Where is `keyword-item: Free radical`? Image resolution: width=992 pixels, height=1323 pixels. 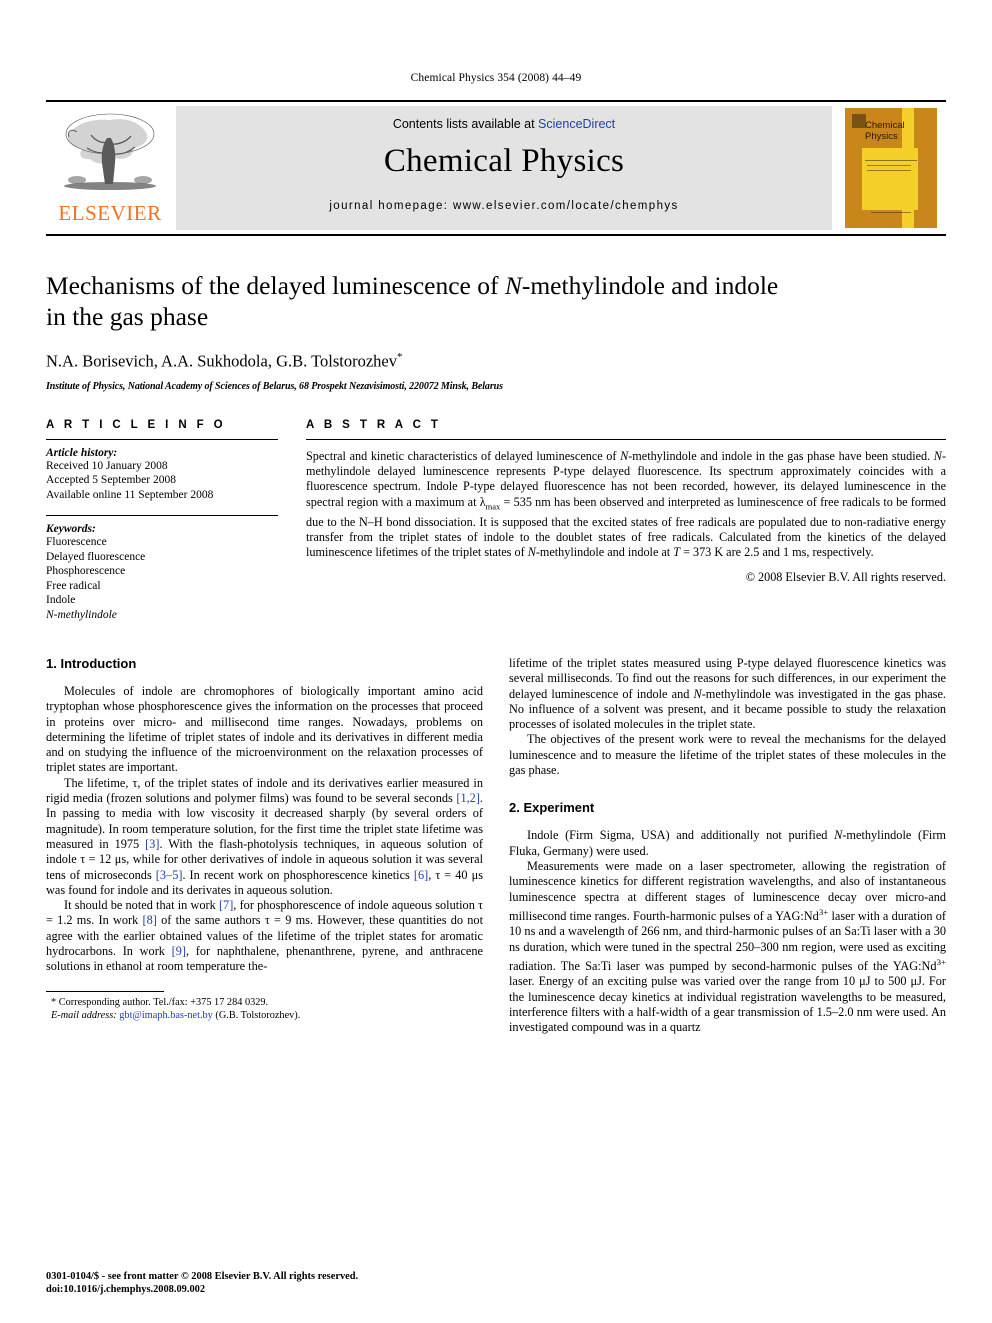 keyword-item: Free radical is located at coordinates (73, 585).